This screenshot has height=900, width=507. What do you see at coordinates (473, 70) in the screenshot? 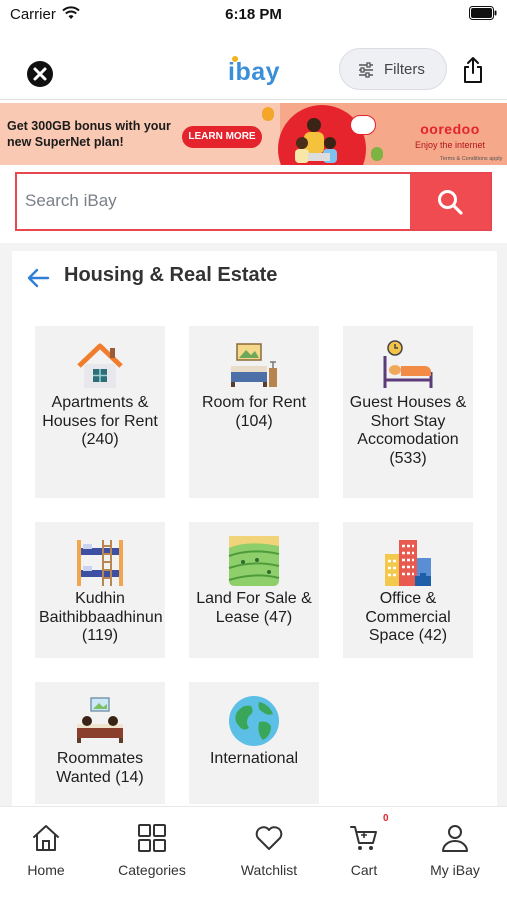
I see `share-icon` at bounding box center [473, 70].